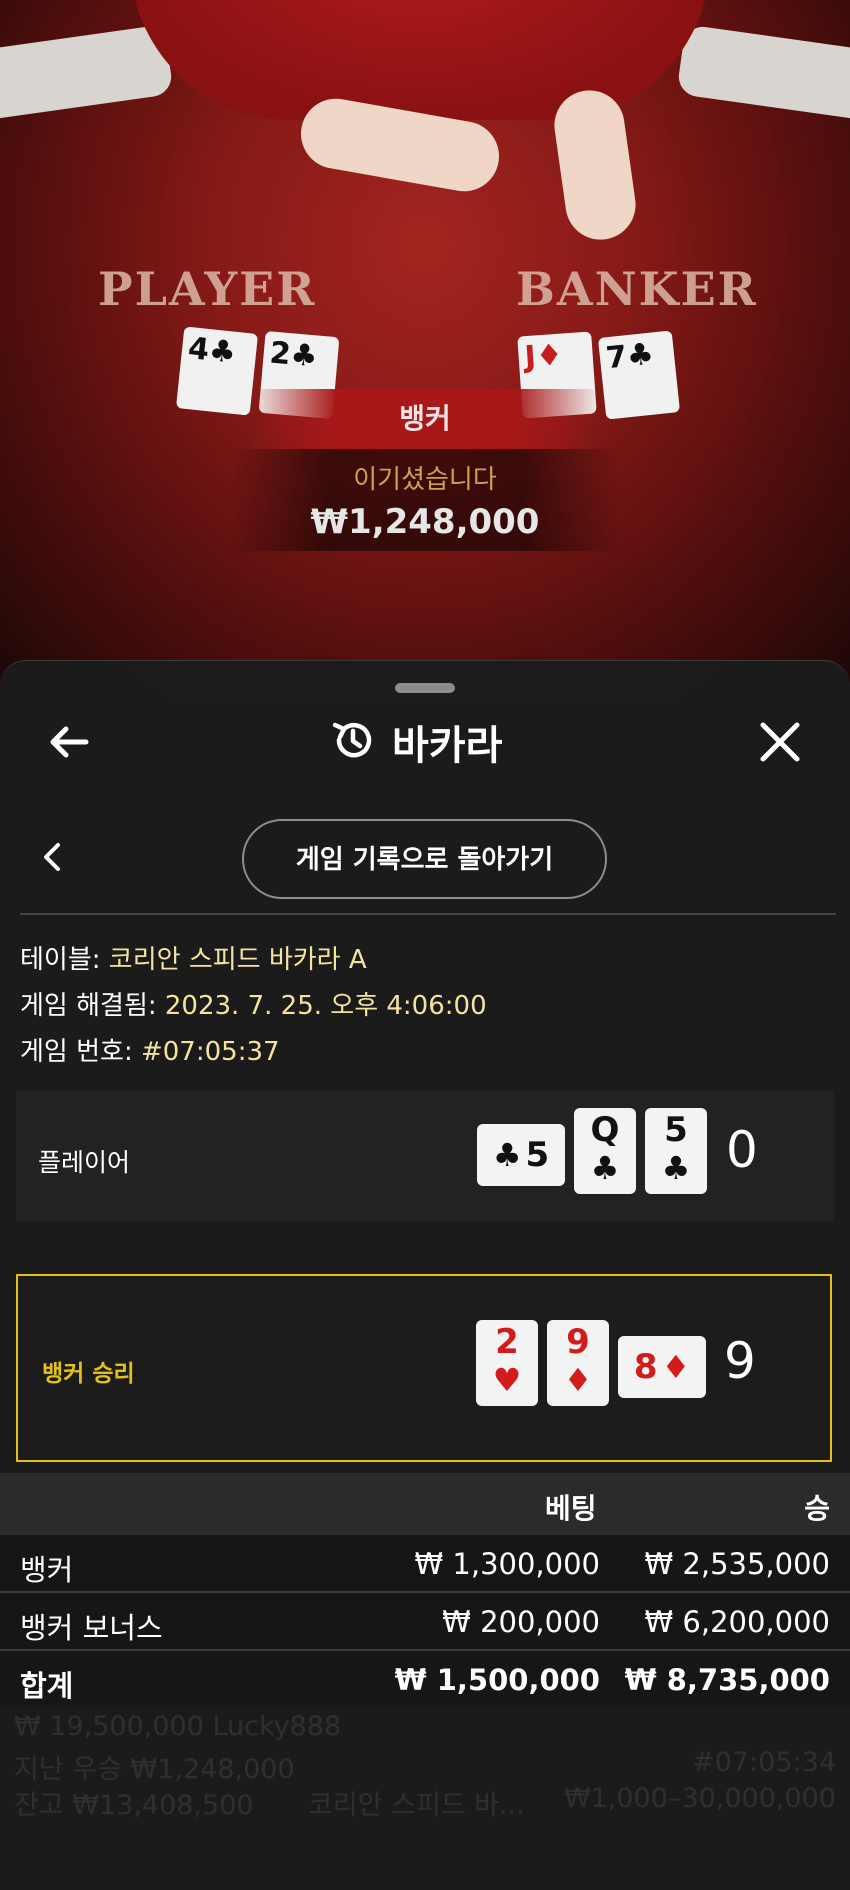 This screenshot has width=850, height=1890. I want to click on bet-amount: ₩ 1,300,000, so click(507, 1564).